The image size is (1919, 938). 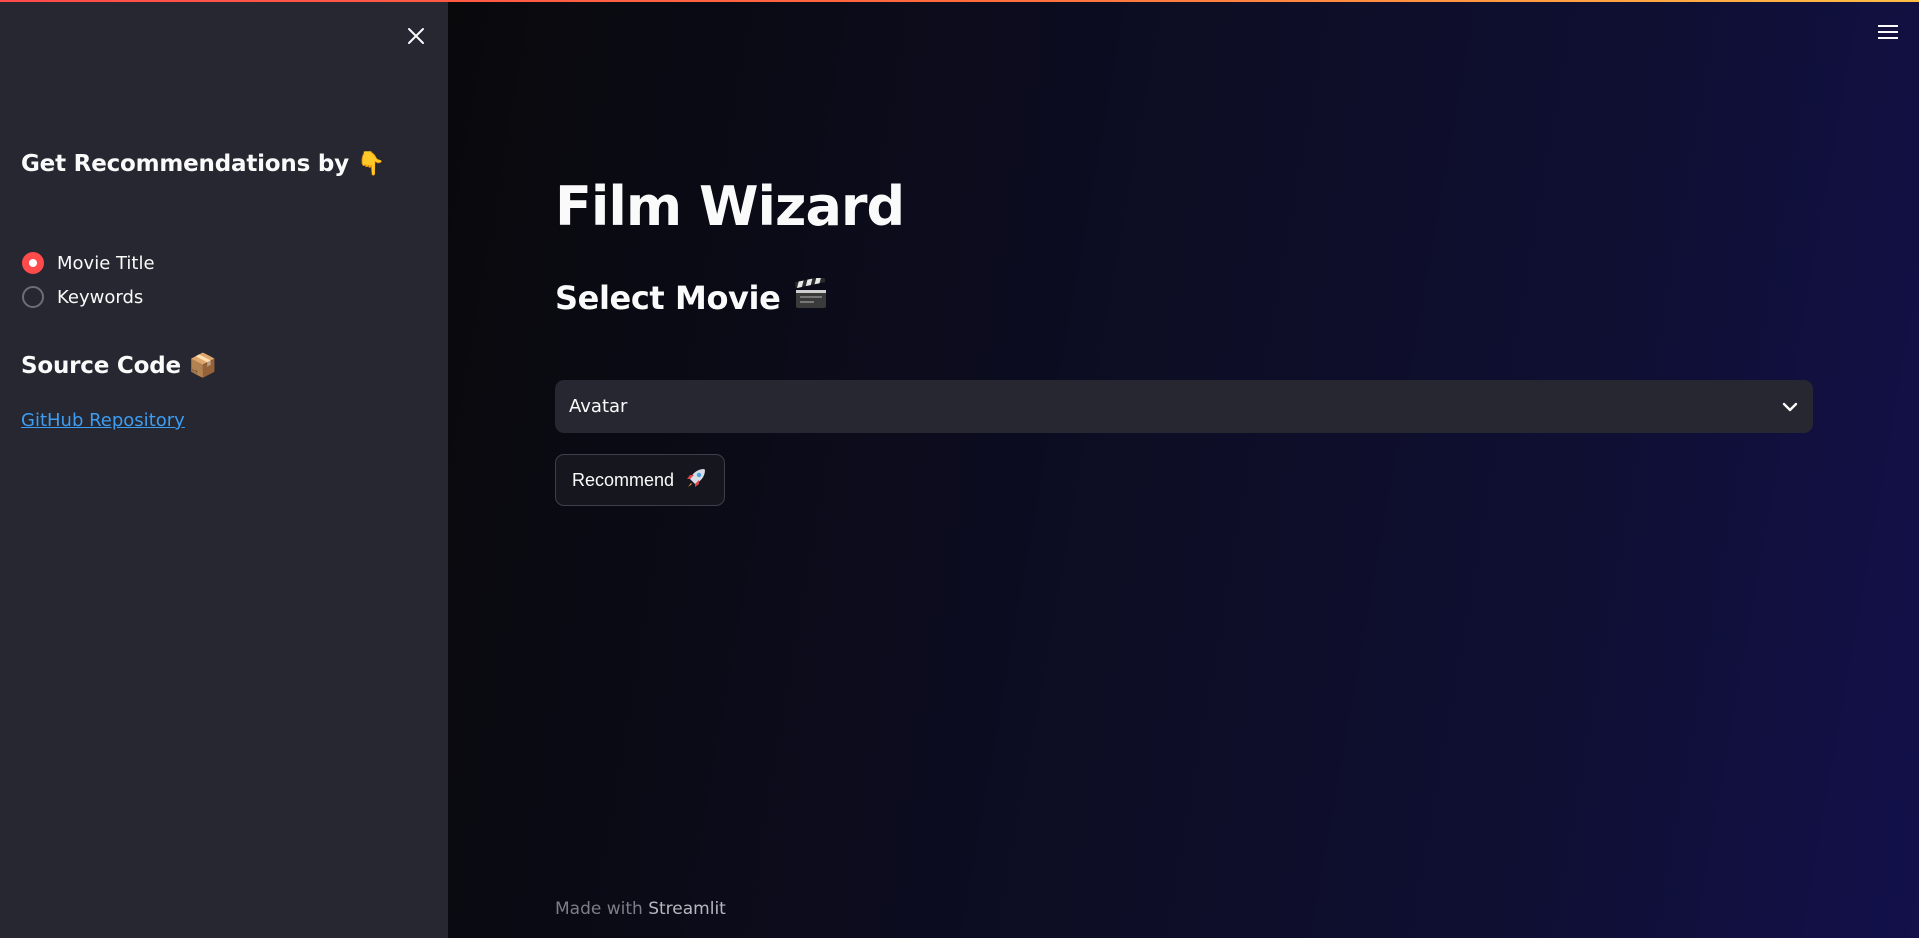 What do you see at coordinates (668, 298) in the screenshot?
I see `section-title-text: Select Movie` at bounding box center [668, 298].